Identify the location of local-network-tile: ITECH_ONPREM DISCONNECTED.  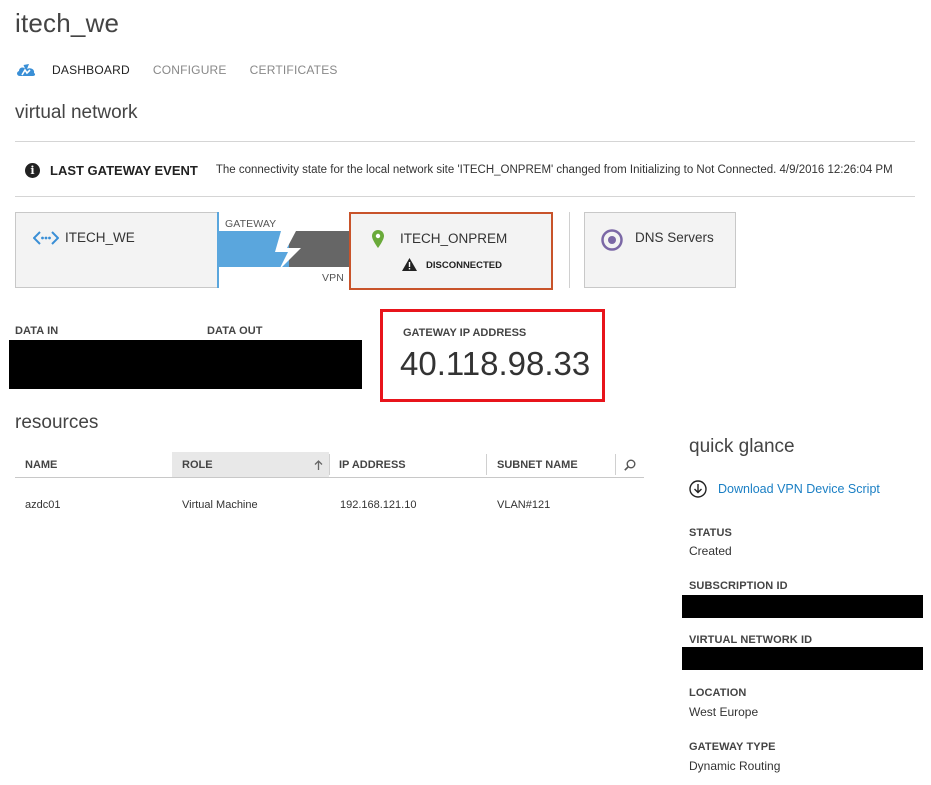
(451, 251).